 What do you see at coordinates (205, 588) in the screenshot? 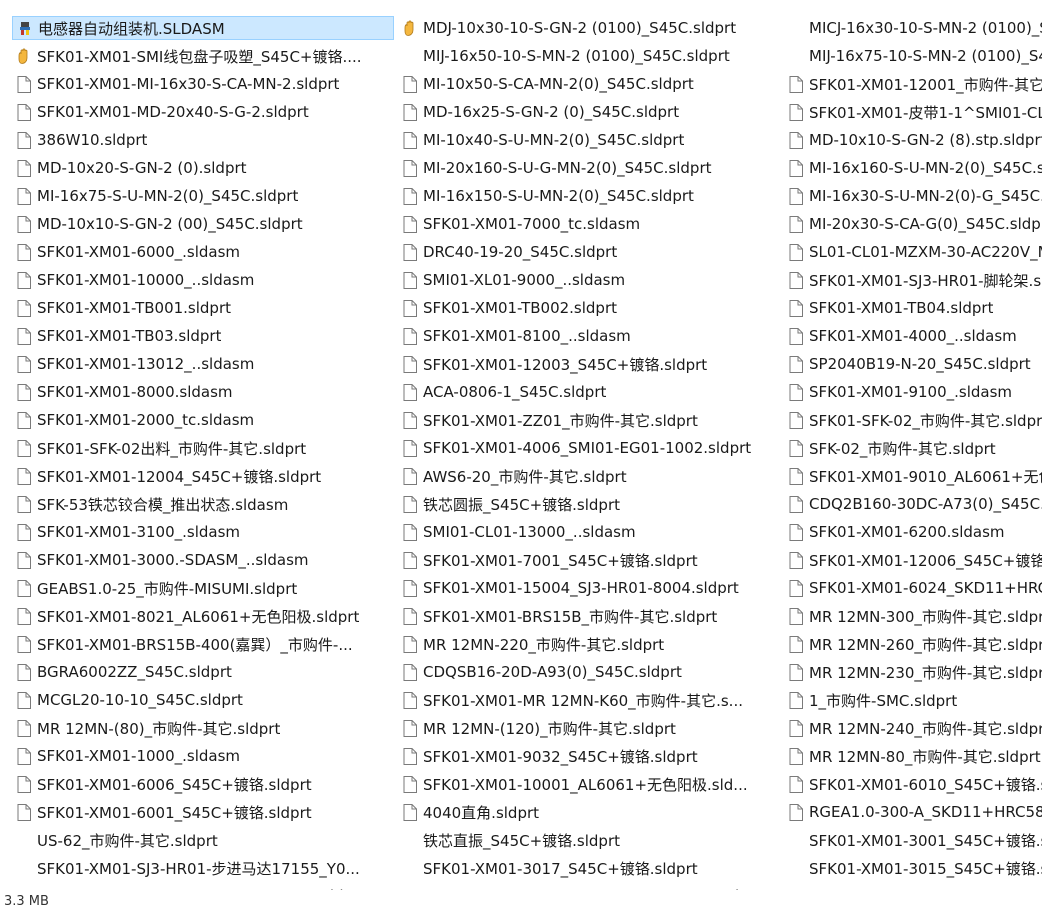
I see `file-item: GEABS1.0-25_市购件-MISUMI.sldprt` at bounding box center [205, 588].